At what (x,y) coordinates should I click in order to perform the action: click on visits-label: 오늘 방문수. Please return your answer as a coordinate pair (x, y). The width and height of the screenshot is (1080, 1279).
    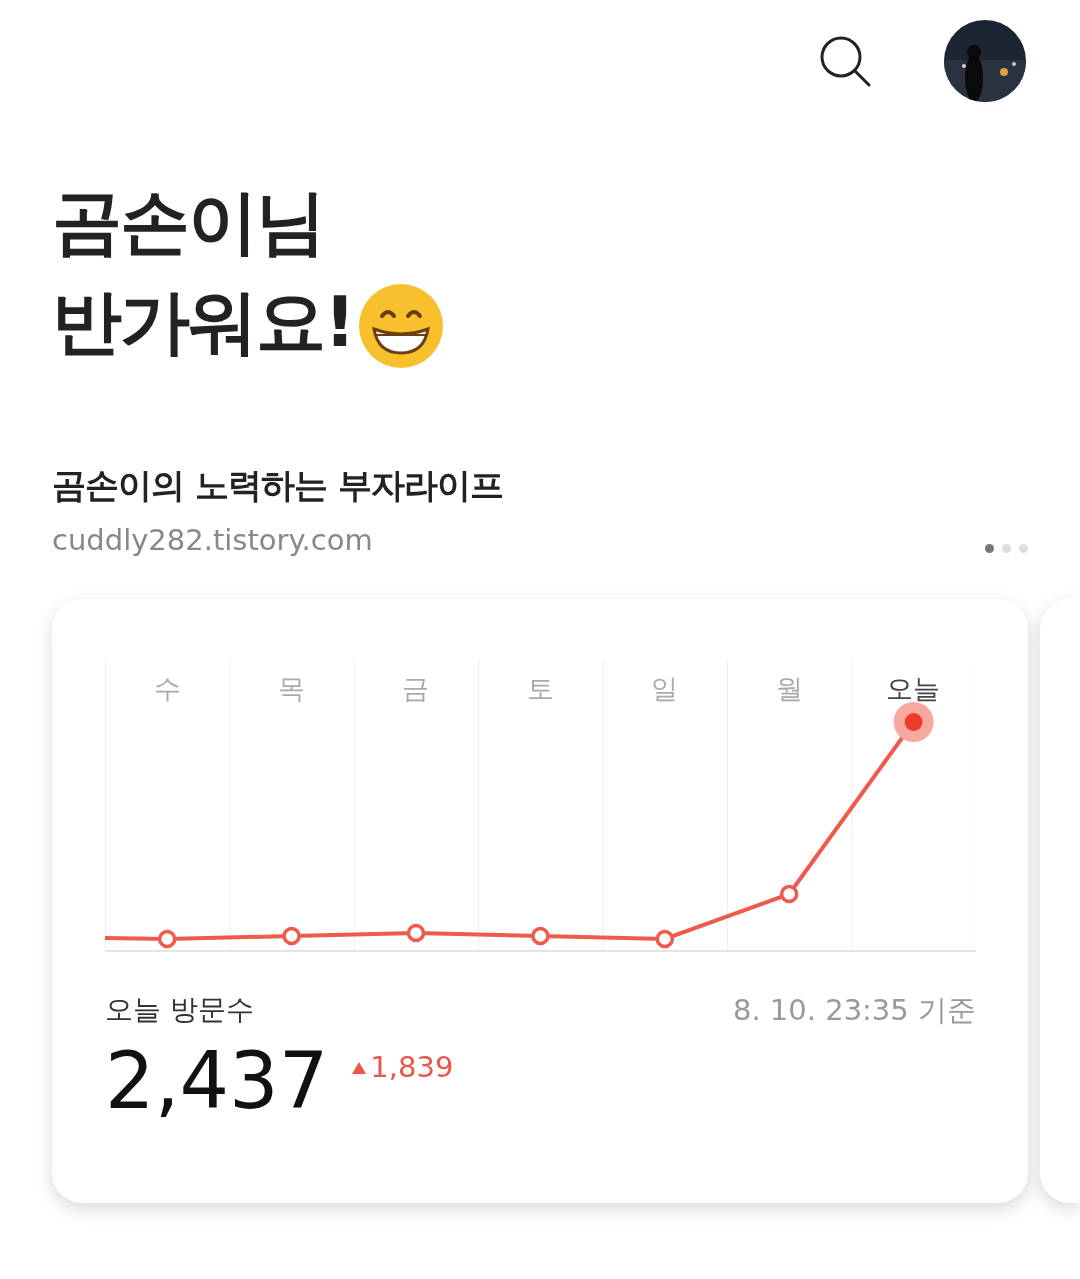
    Looking at the image, I should click on (179, 1009).